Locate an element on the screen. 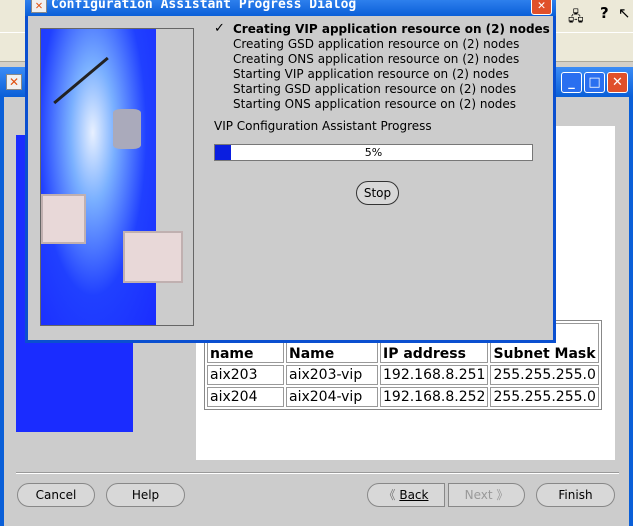  pointer-icon: ↖ is located at coordinates (624, 13).